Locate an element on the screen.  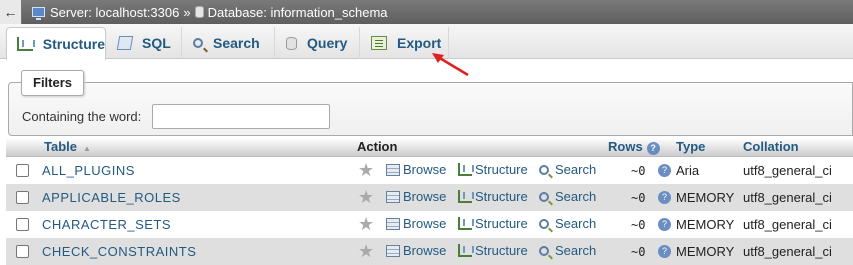
query-icon is located at coordinates (291, 43).